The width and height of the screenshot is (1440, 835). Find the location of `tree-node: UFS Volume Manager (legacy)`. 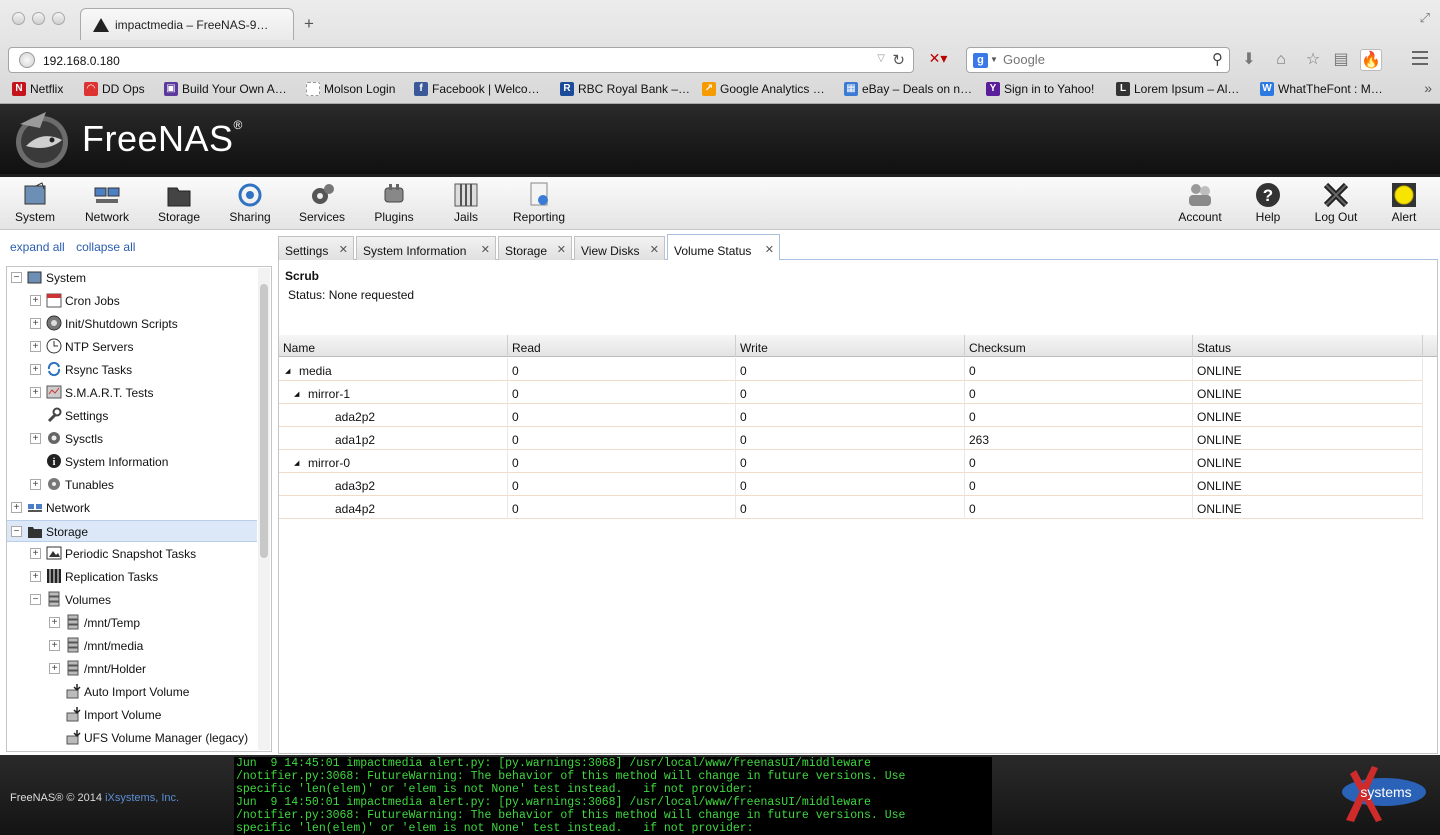

tree-node: UFS Volume Manager (legacy) is located at coordinates (132, 738).